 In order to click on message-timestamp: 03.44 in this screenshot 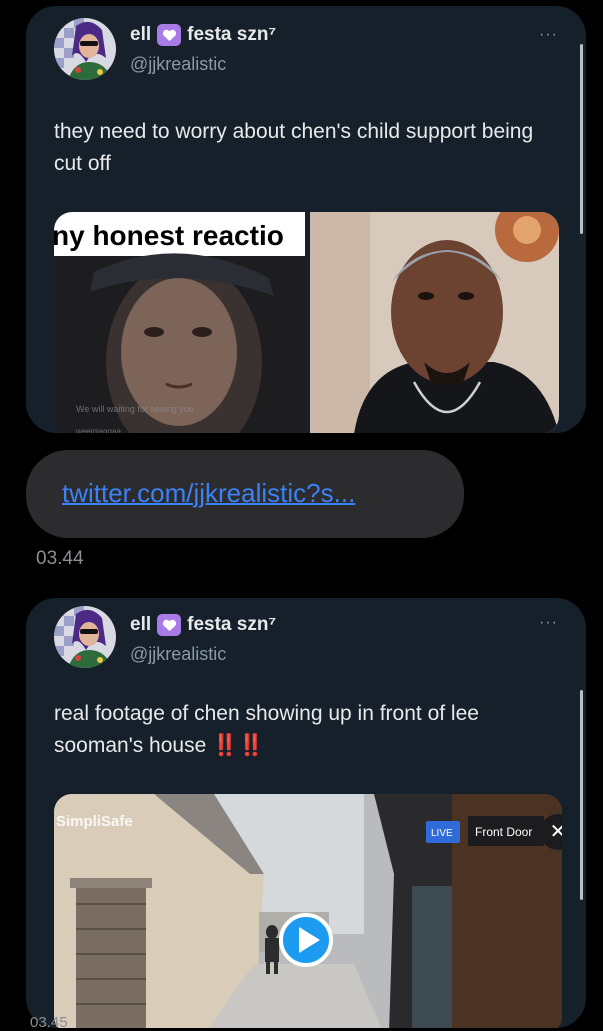, I will do `click(60, 558)`.